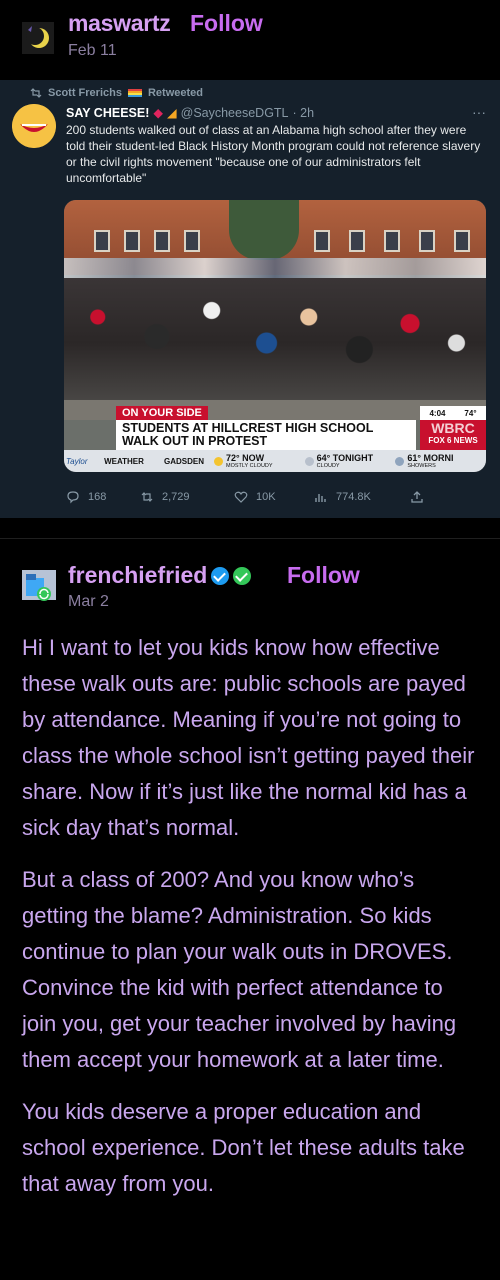 The image size is (500, 1280). I want to click on cloudy-icon, so click(309, 461).